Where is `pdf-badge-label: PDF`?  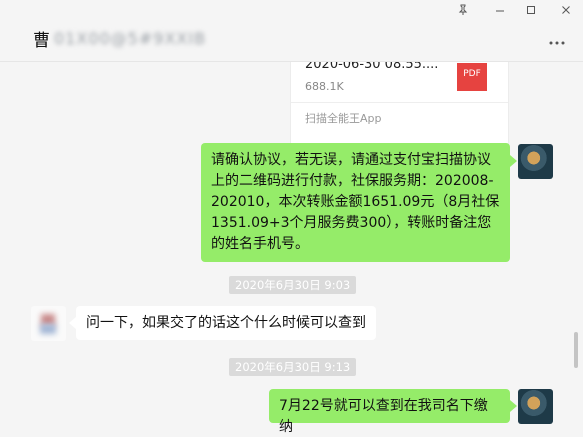
pdf-badge-label: PDF is located at coordinates (472, 74).